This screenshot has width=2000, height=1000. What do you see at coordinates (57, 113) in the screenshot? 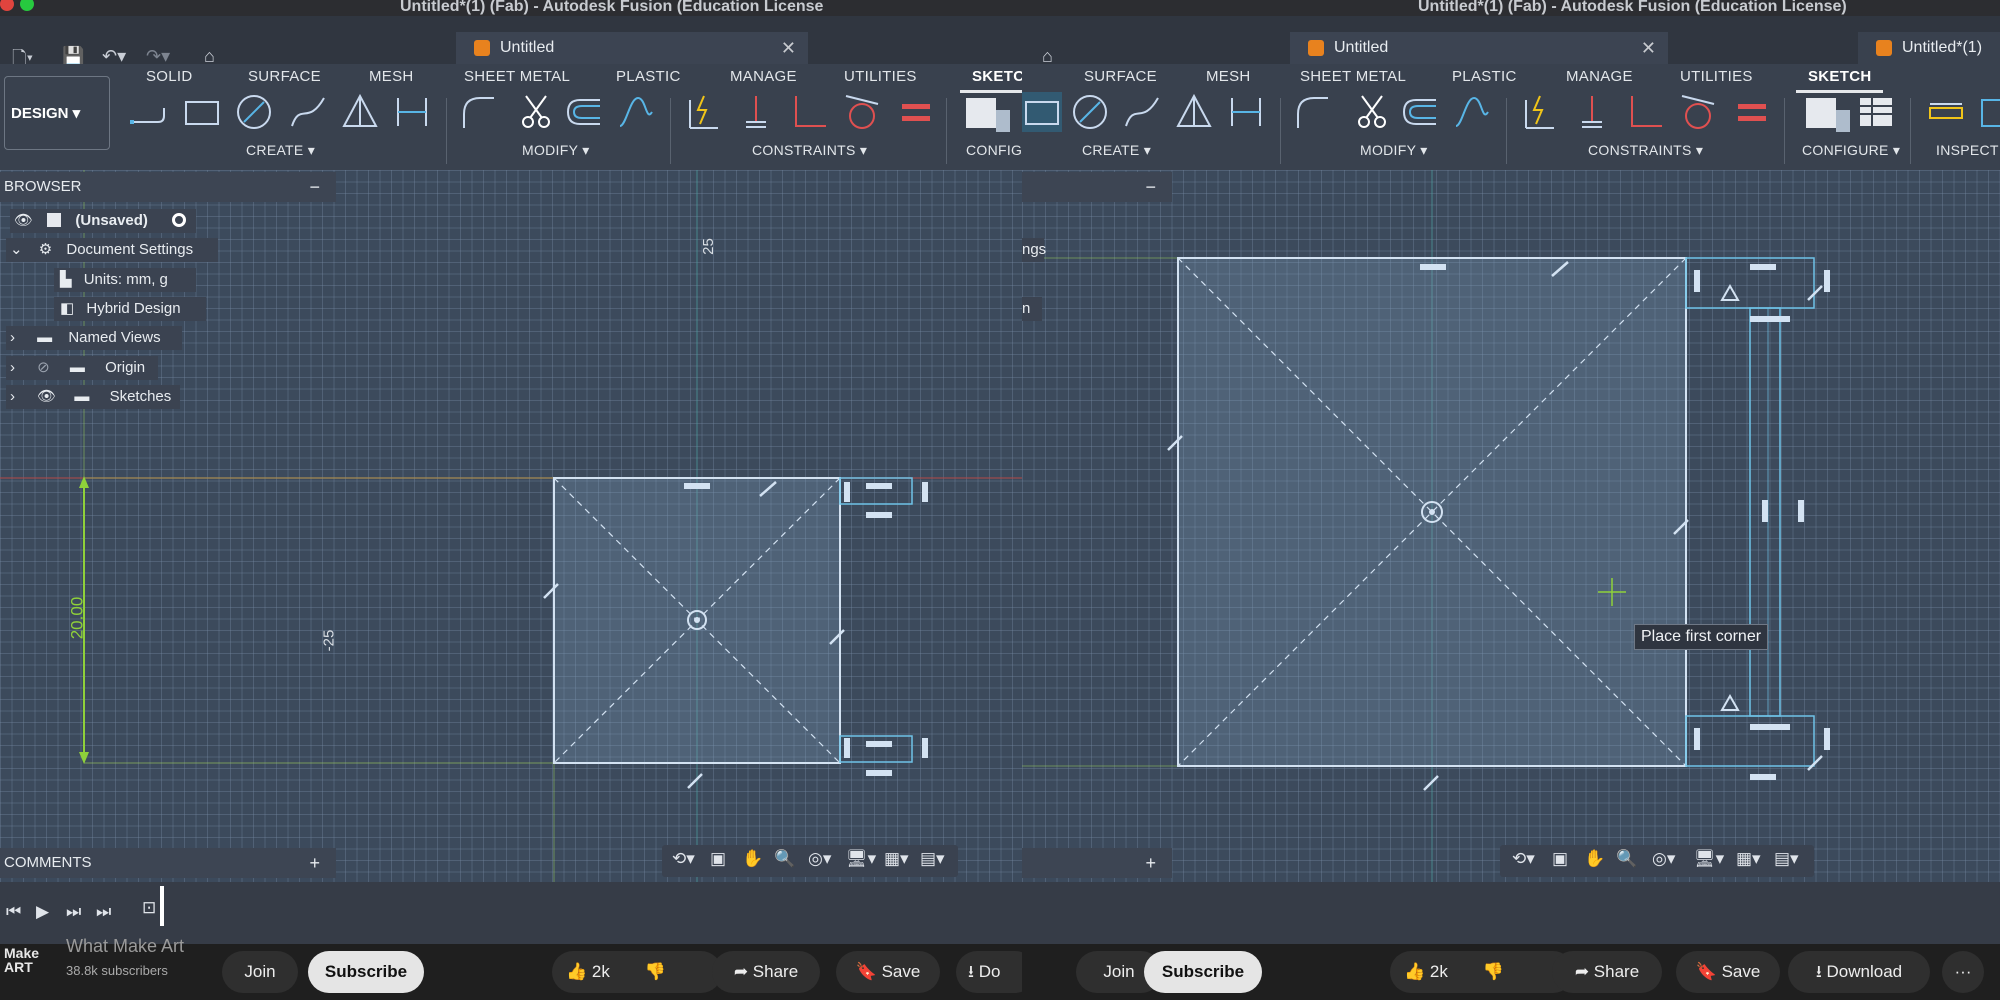
I see `workspace-switcher: DESIGN ▾` at bounding box center [57, 113].